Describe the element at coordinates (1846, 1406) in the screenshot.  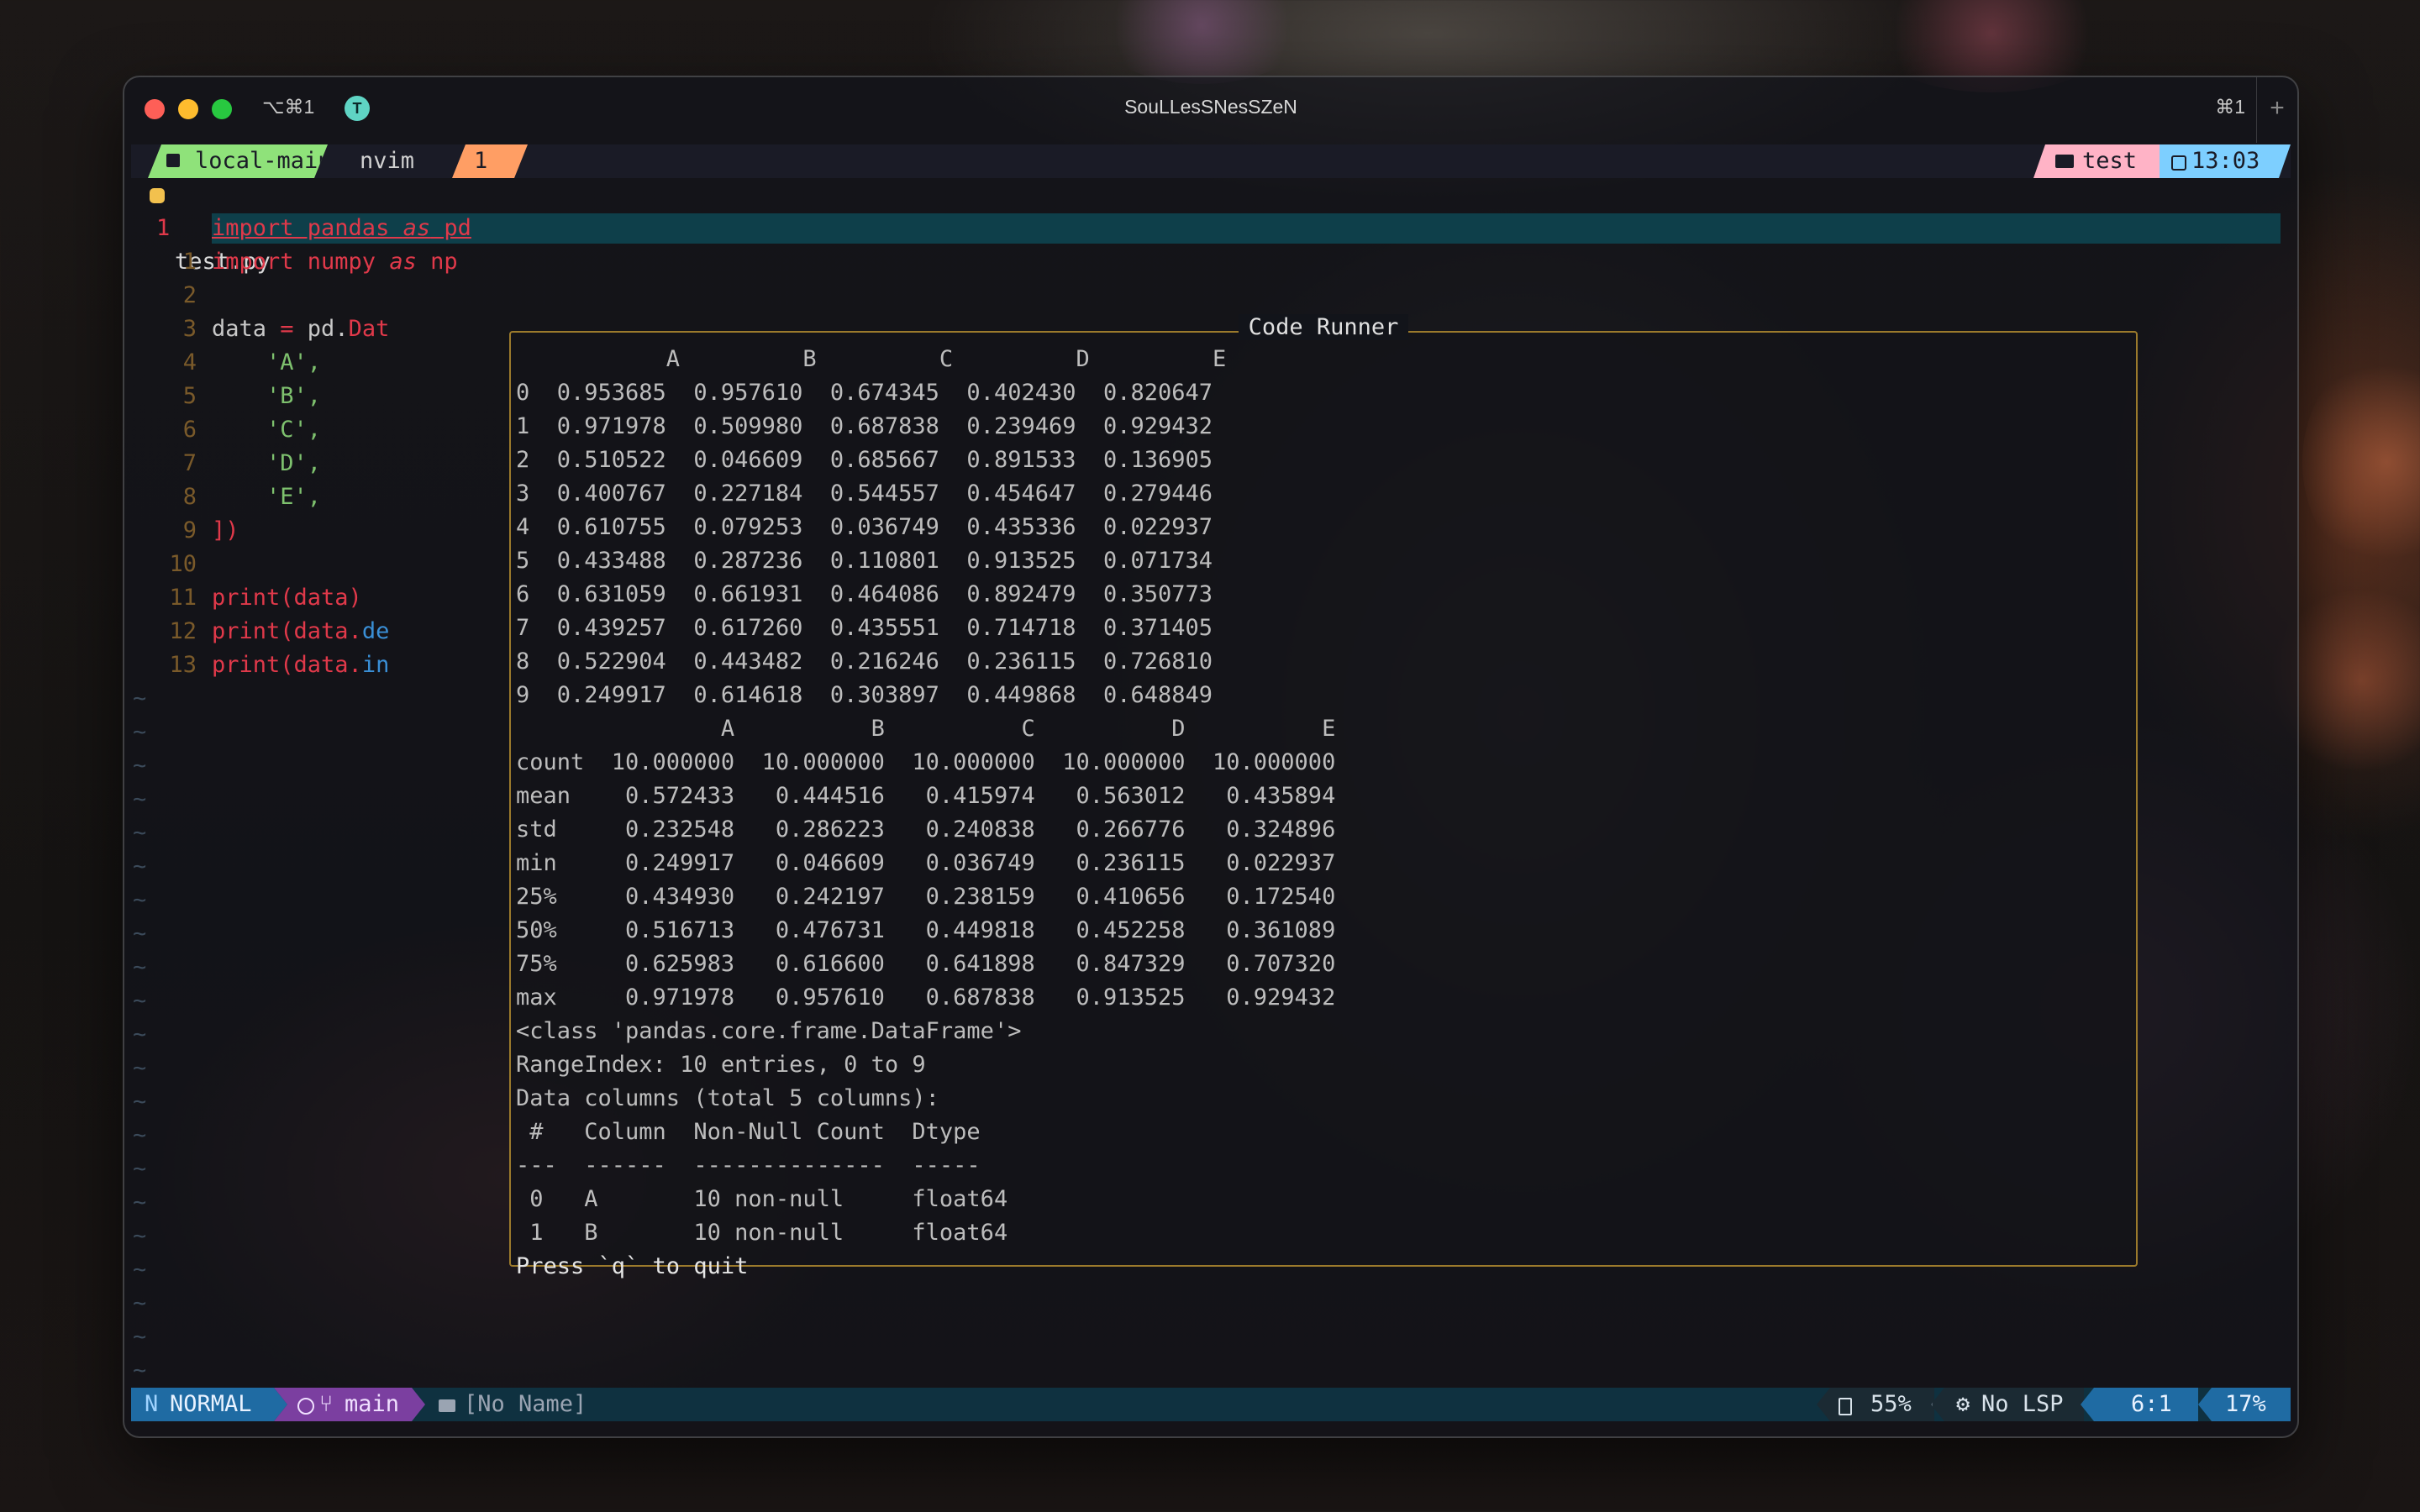
I see `battery-icon` at that location.